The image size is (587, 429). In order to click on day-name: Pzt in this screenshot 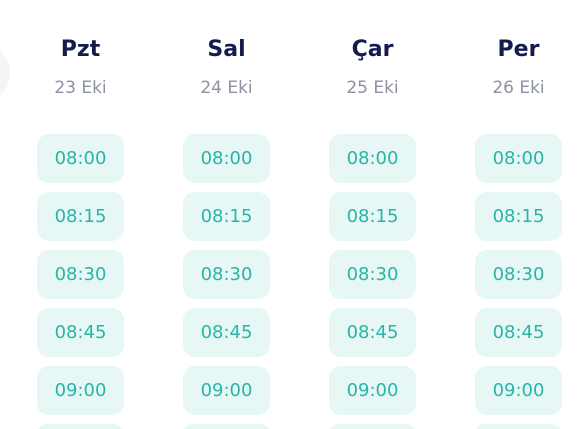, I will do `click(80, 49)`.